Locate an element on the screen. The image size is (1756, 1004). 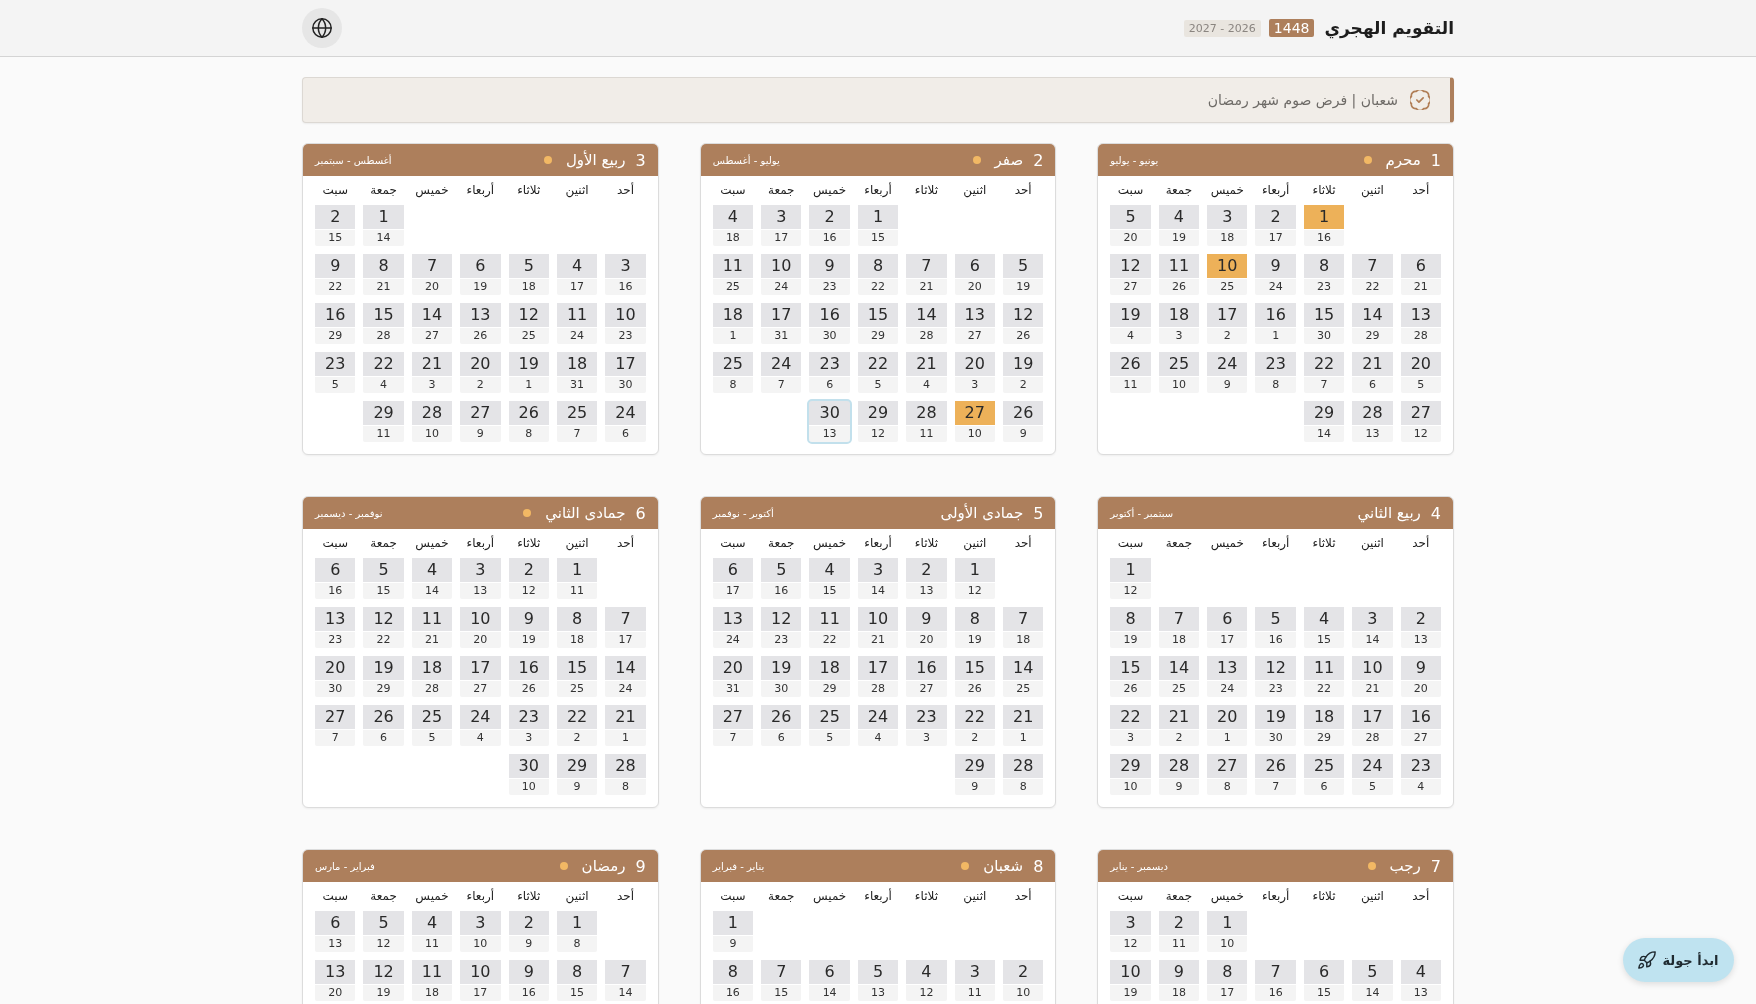
day-cell: 1 16 is located at coordinates (1324, 225).